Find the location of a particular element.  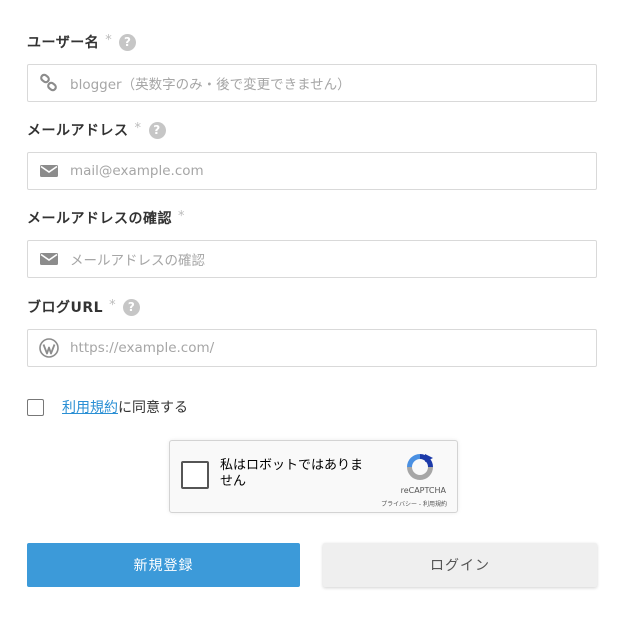

email-confirm-placeholder: メールアドレスの確認 is located at coordinates (137, 261).